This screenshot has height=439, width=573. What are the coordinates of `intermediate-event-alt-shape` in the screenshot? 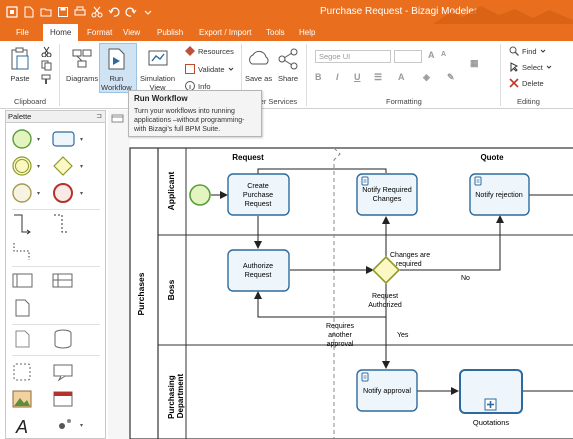 It's located at (22, 193).